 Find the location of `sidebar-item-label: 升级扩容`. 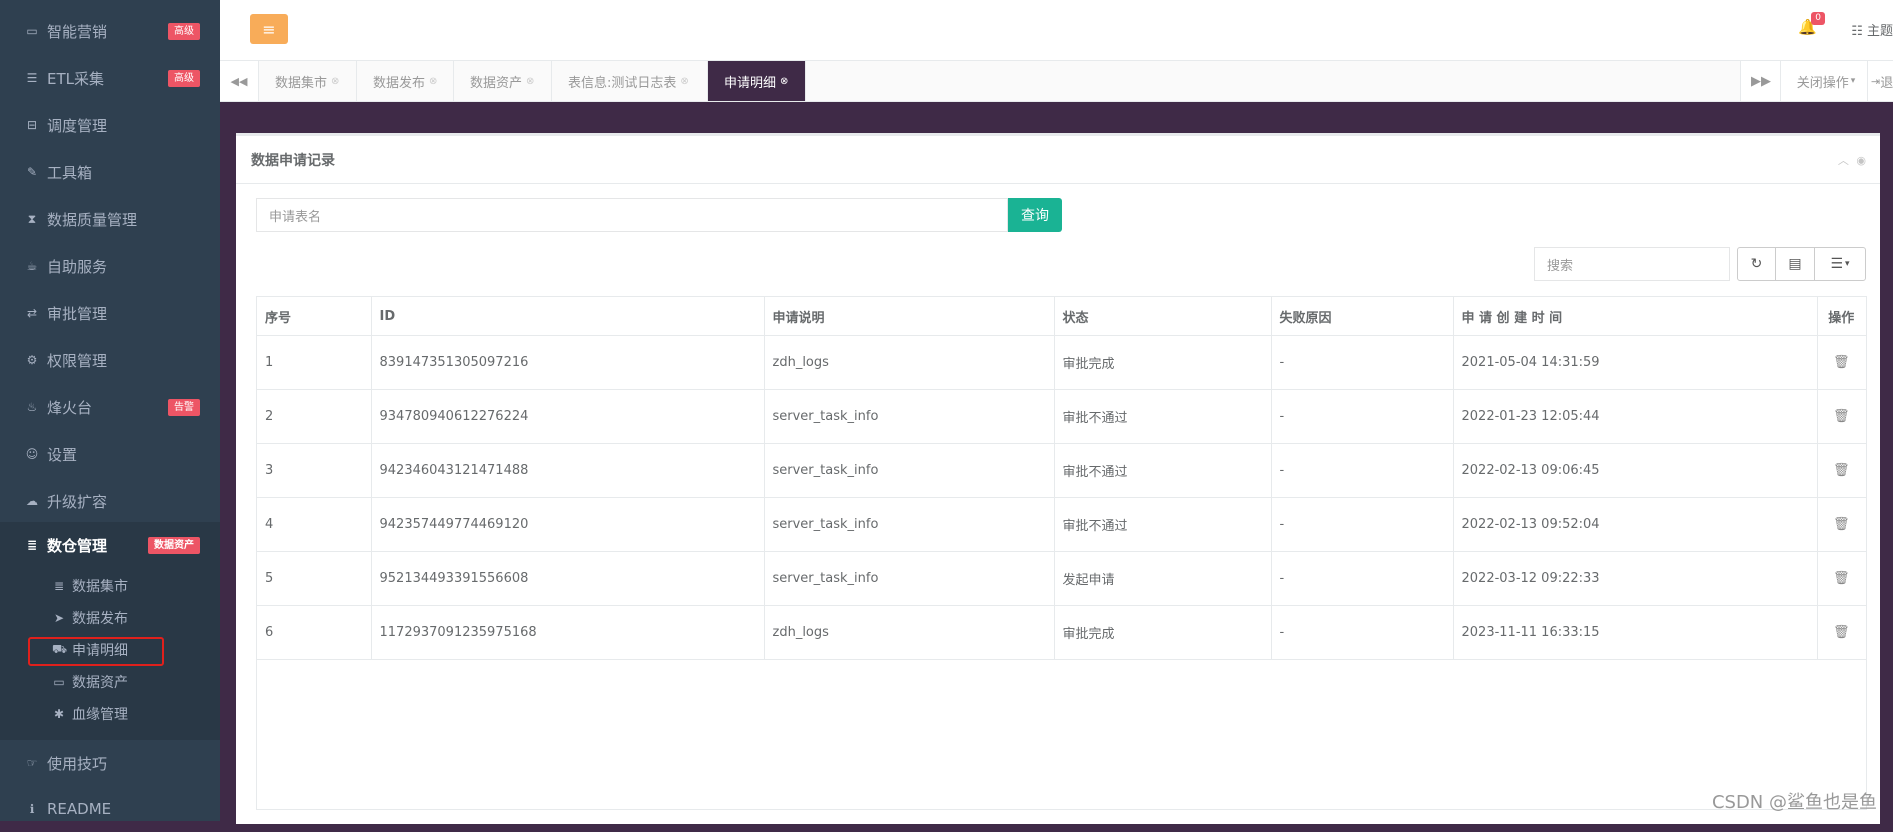

sidebar-item-label: 升级扩容 is located at coordinates (77, 501).